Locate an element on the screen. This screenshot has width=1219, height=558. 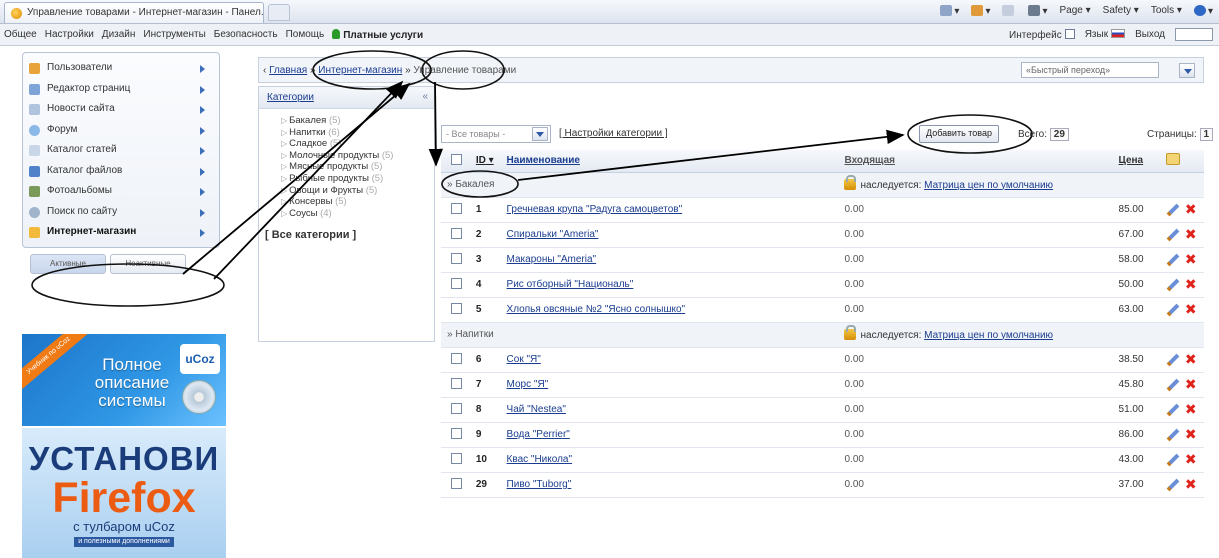
menu-help: Помощь is located at coordinates (305, 35).